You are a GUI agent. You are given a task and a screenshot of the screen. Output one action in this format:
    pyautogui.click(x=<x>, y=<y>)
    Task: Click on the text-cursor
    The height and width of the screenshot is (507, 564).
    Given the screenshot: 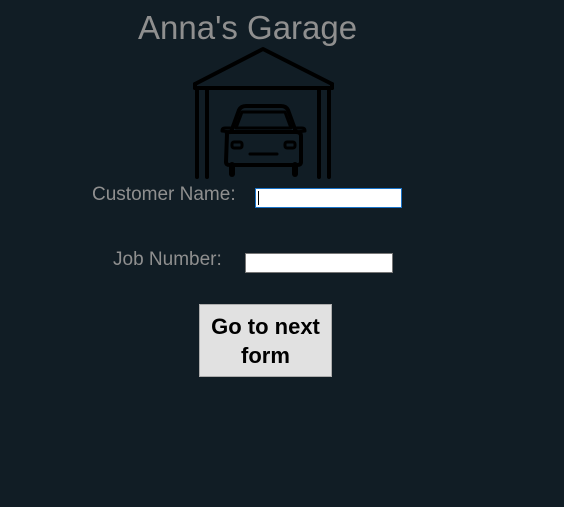 What is the action you would take?
    pyautogui.click(x=258, y=198)
    